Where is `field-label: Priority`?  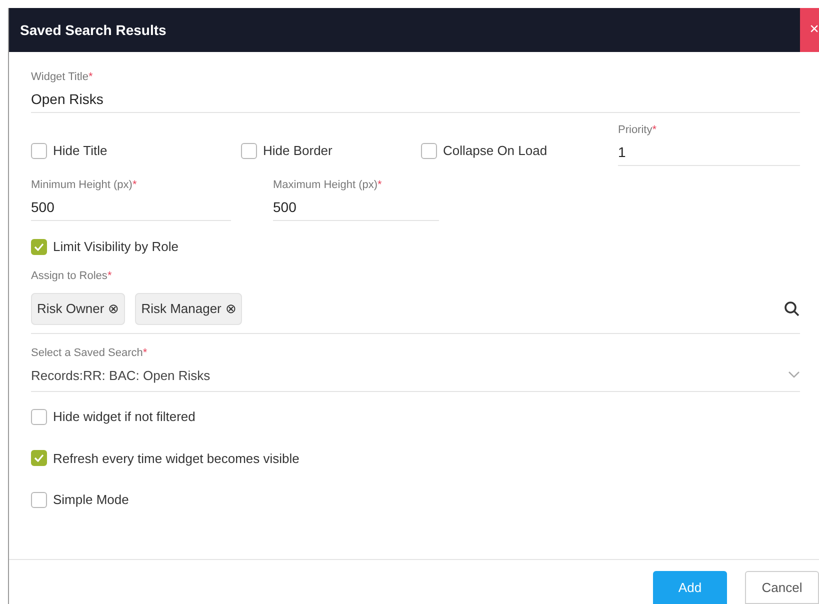
field-label: Priority is located at coordinates (635, 130).